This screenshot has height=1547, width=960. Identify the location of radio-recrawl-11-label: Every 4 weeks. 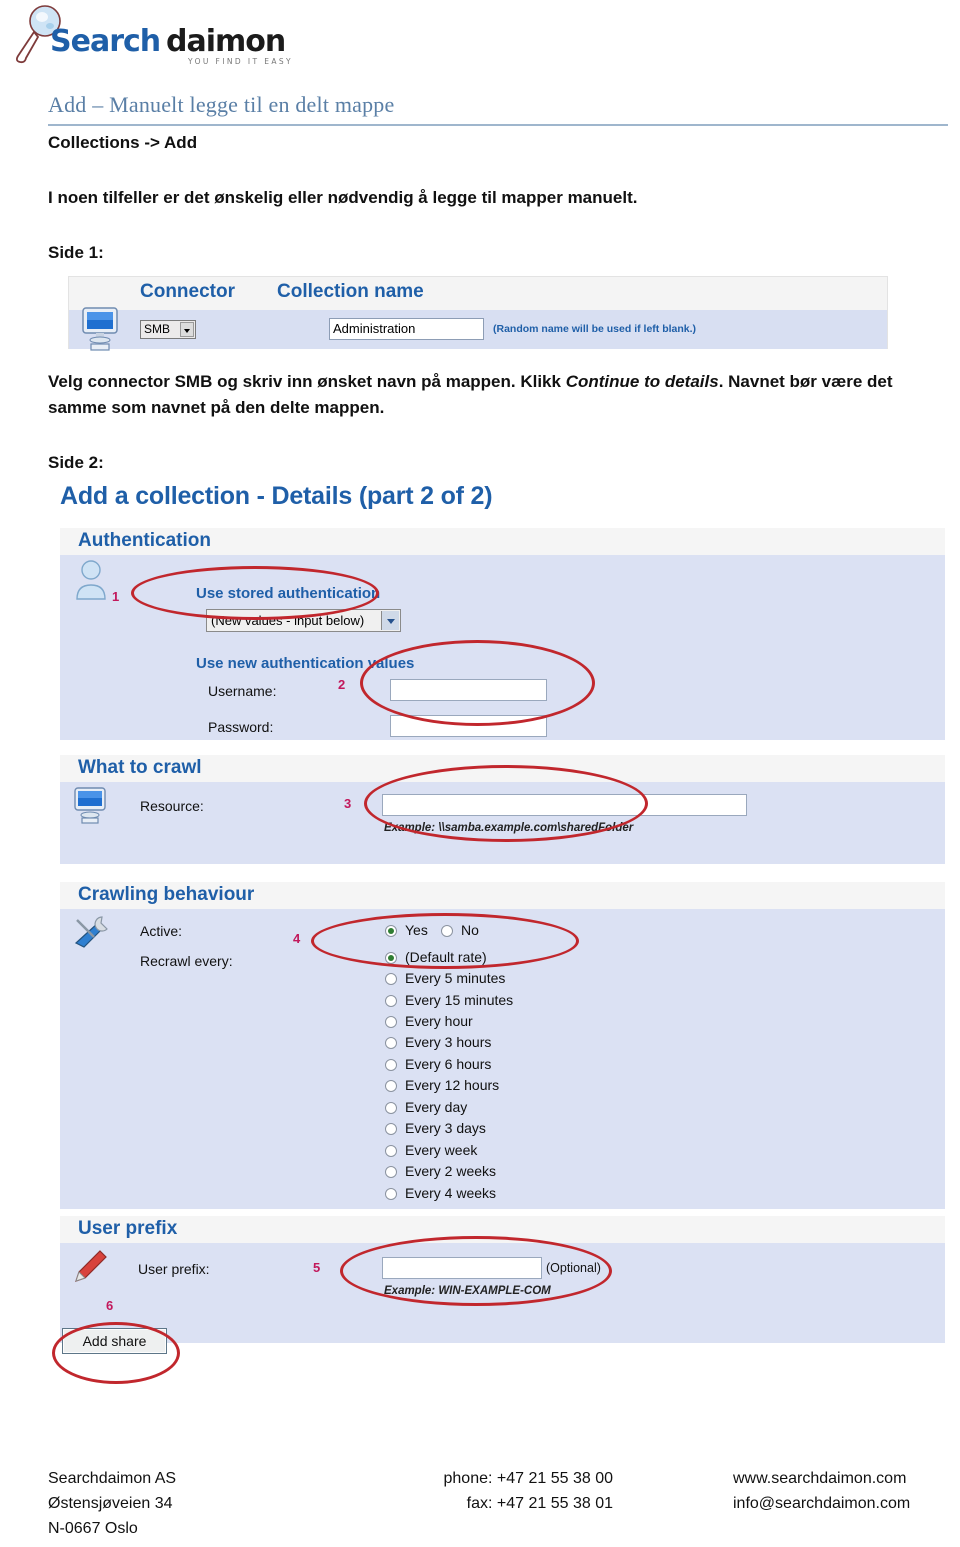
(451, 1193).